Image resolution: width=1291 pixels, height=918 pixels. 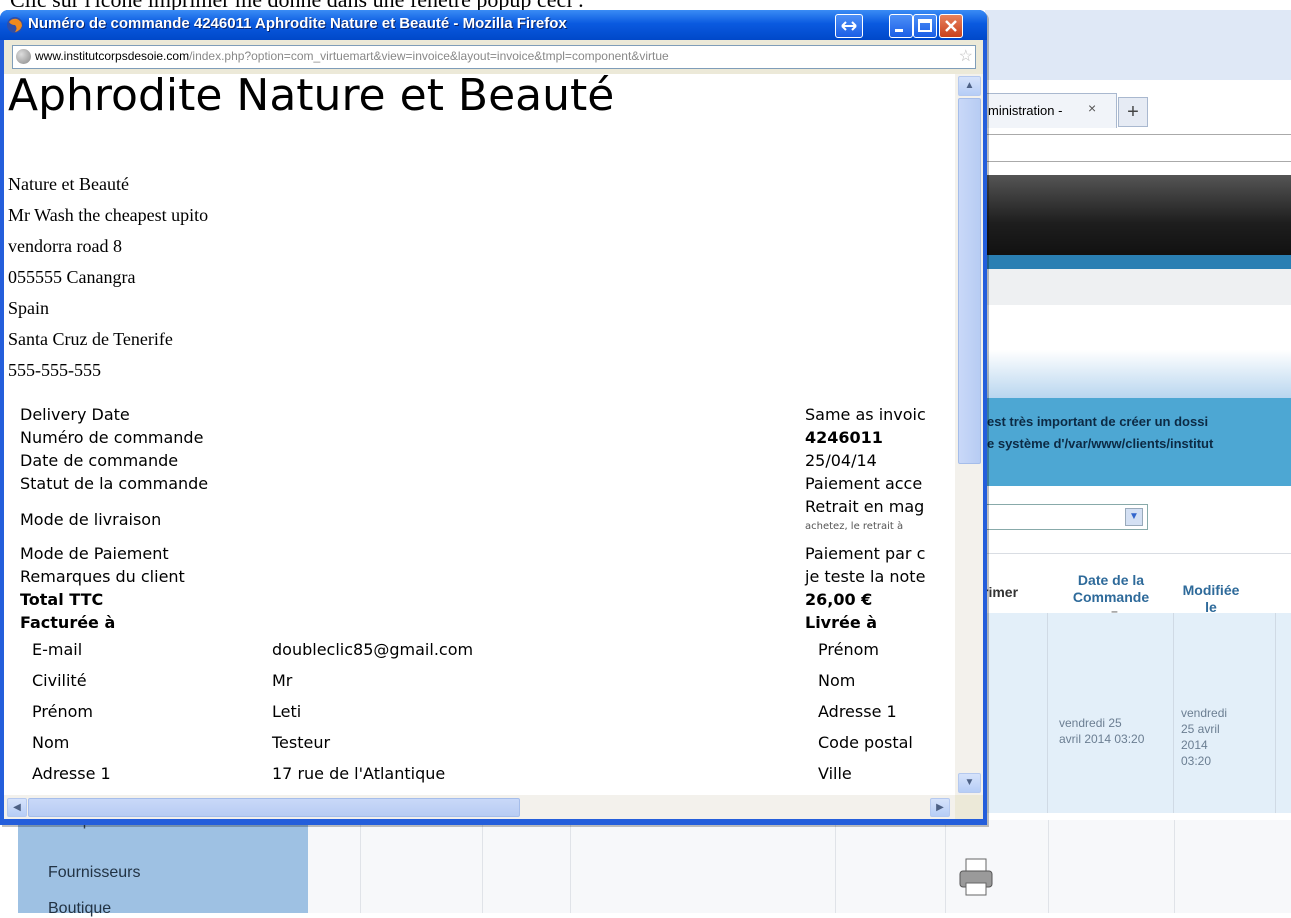 I want to click on order-number-value: 4246011, so click(x=844, y=437).